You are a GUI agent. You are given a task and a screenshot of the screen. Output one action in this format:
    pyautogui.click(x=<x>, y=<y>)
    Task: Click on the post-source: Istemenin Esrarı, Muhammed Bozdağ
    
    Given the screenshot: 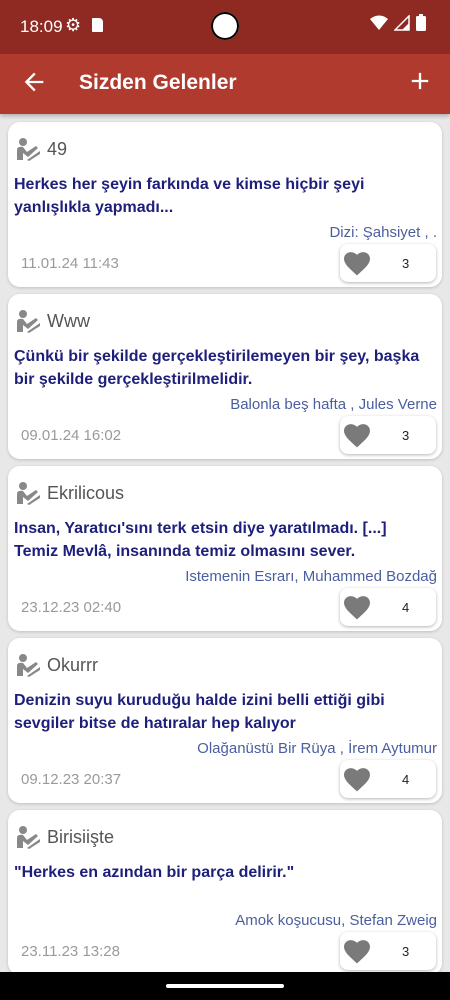 What is the action you would take?
    pyautogui.click(x=311, y=576)
    